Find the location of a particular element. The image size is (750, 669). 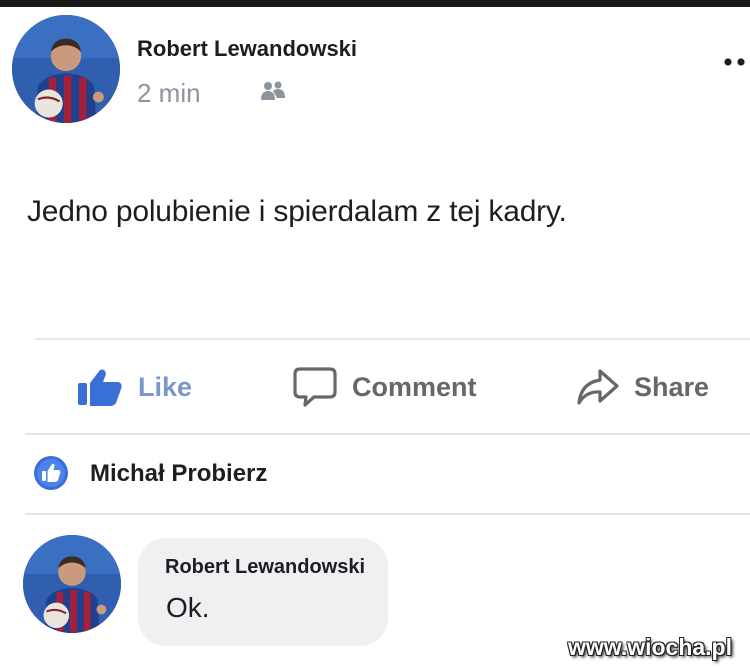

like-badge-icon is located at coordinates (51, 473).